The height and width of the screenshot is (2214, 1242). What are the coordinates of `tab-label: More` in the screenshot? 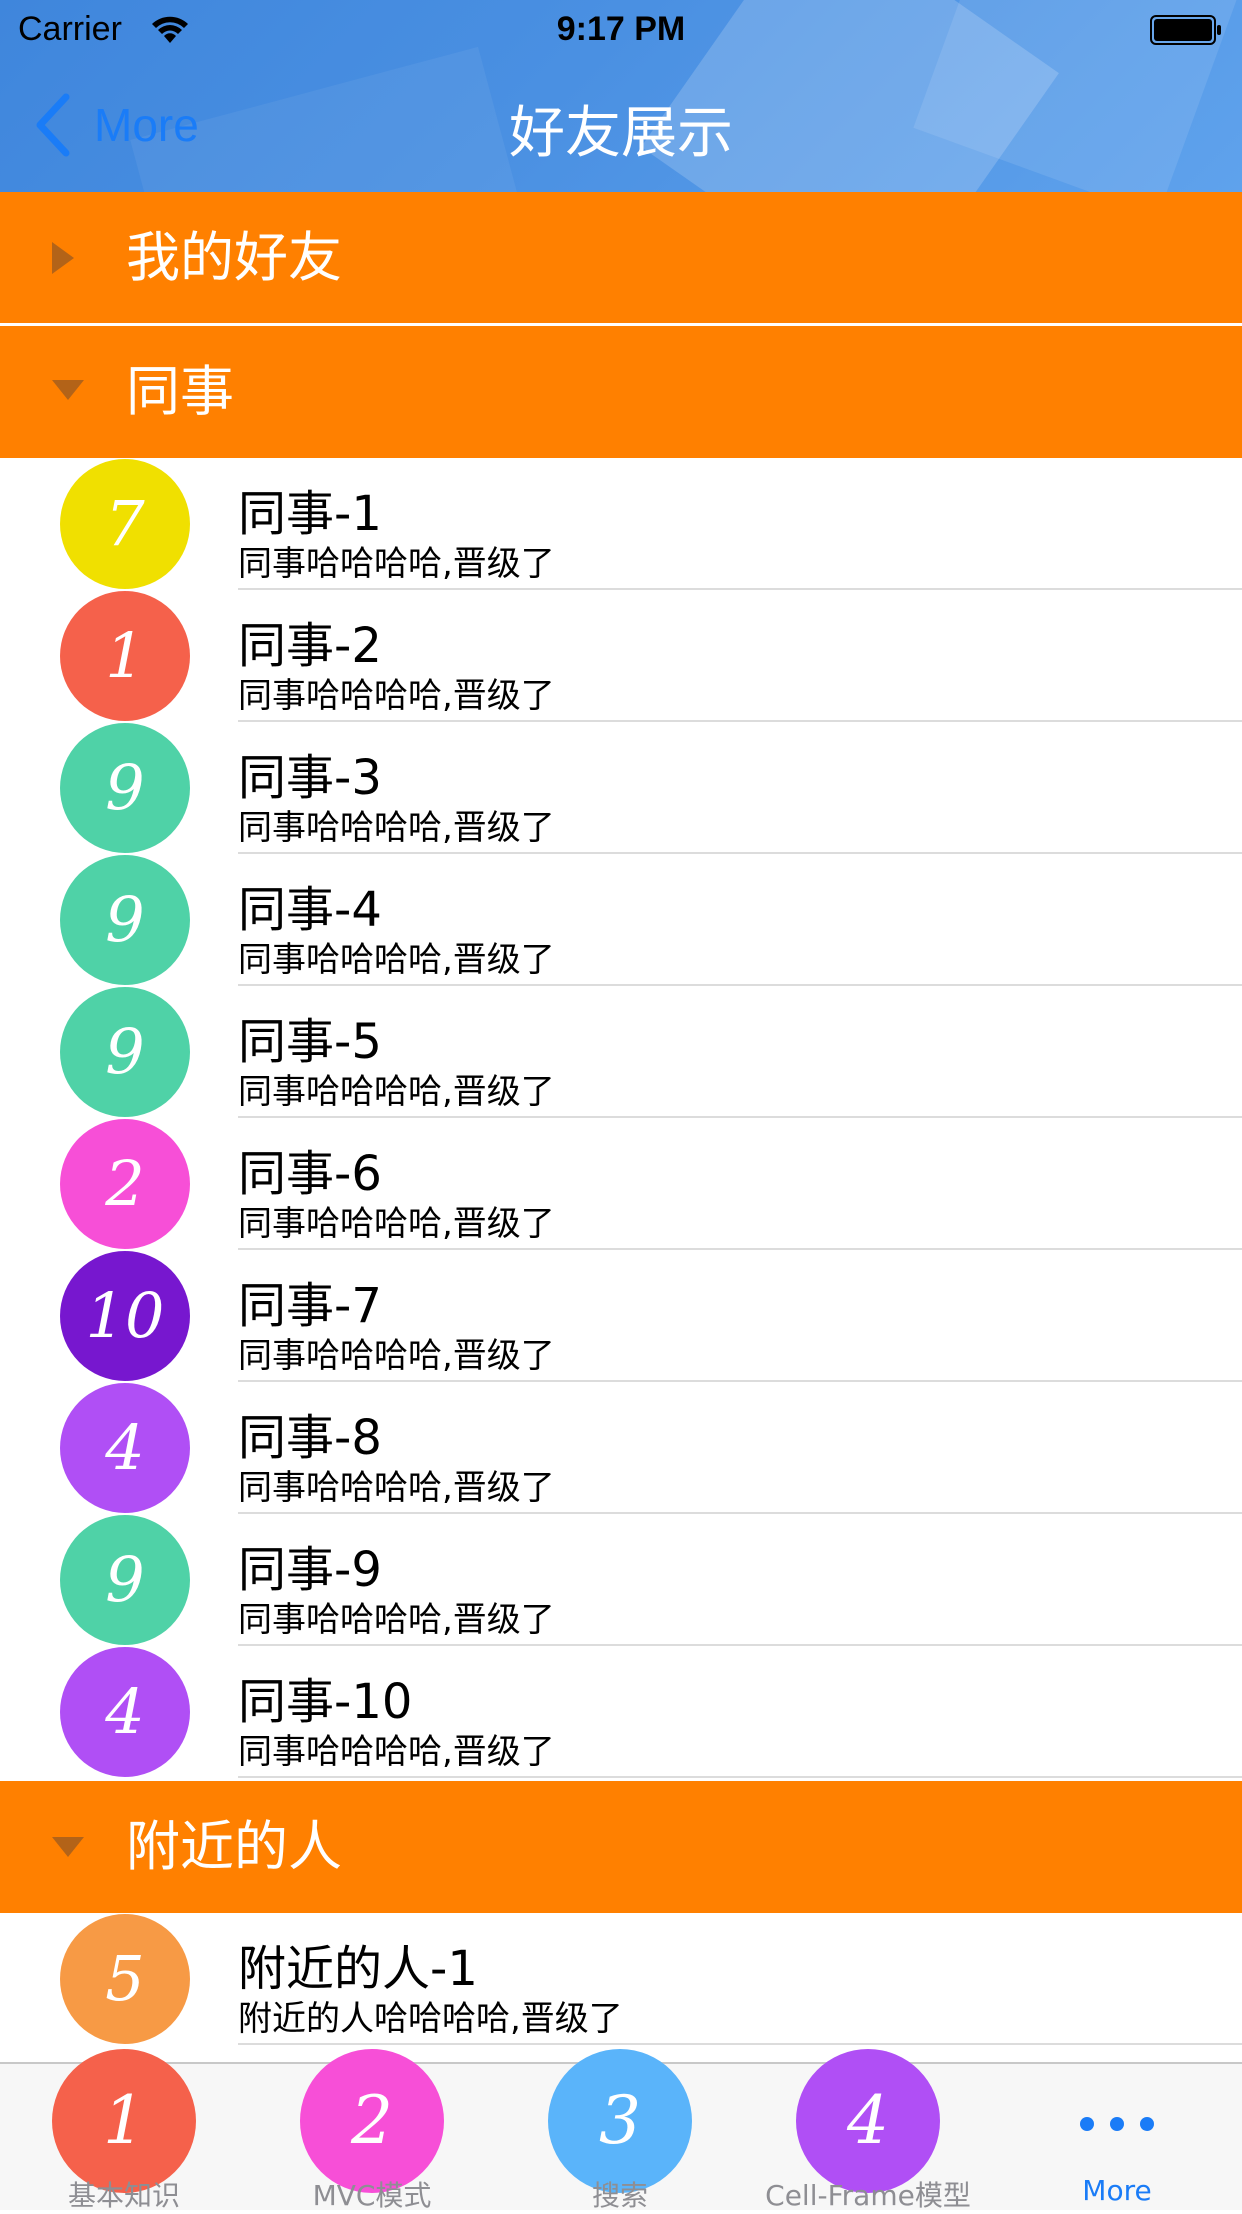 It's located at (1117, 2190).